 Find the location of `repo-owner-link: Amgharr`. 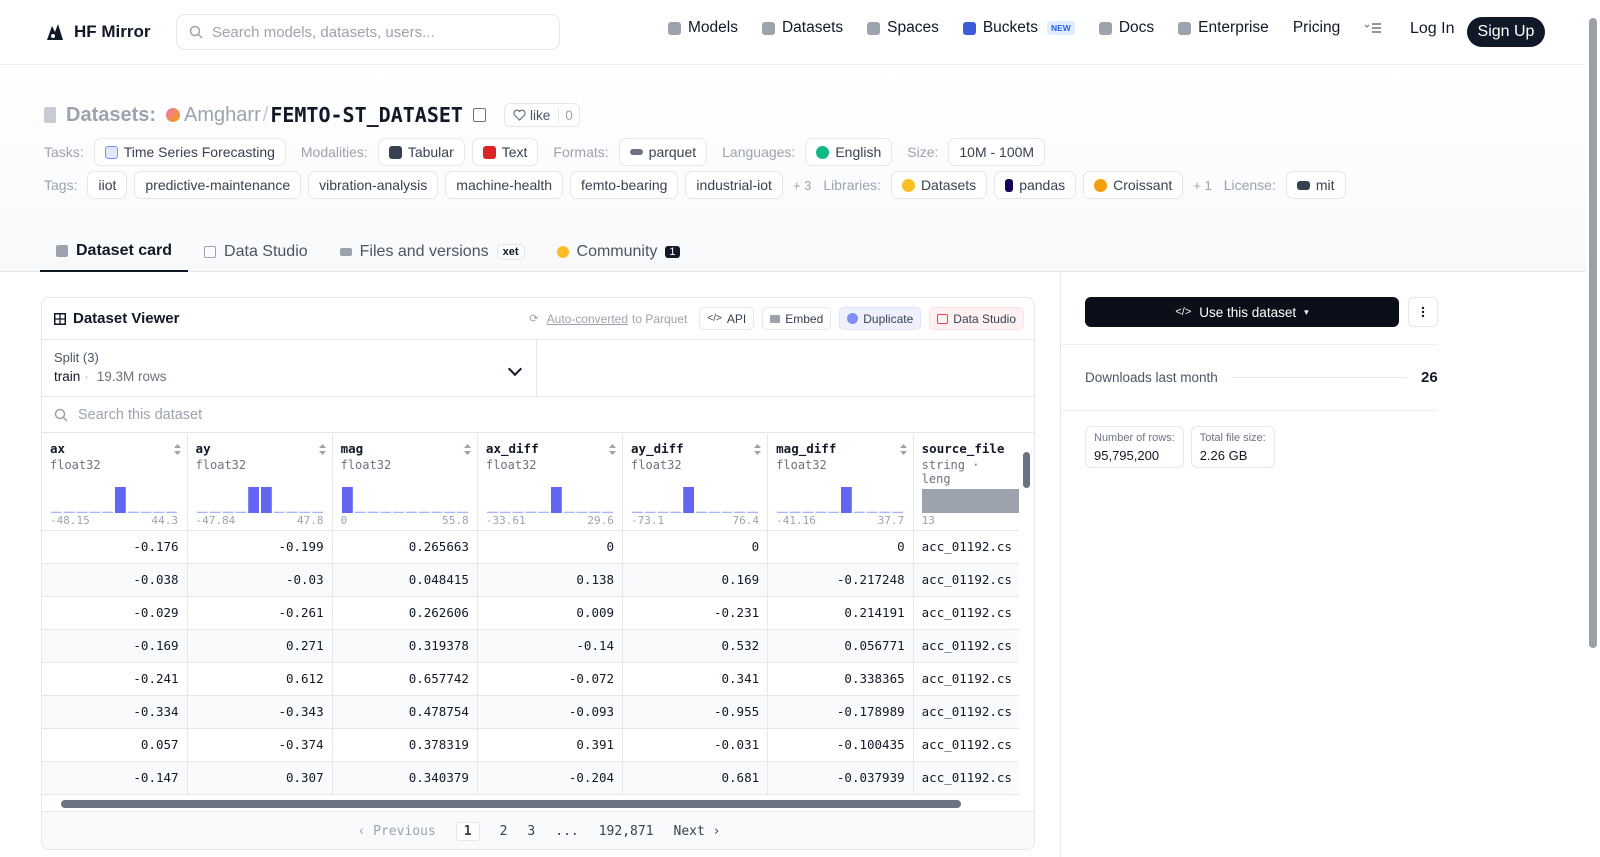

repo-owner-link: Amgharr is located at coordinates (222, 115).